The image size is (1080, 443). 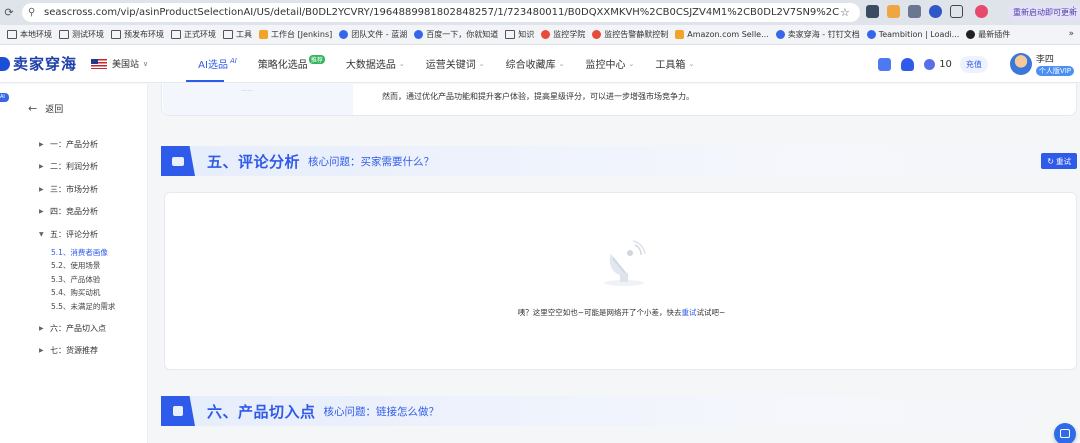 I want to click on submenu-purchase-motive: 5.4、购买动机, so click(x=91, y=293).